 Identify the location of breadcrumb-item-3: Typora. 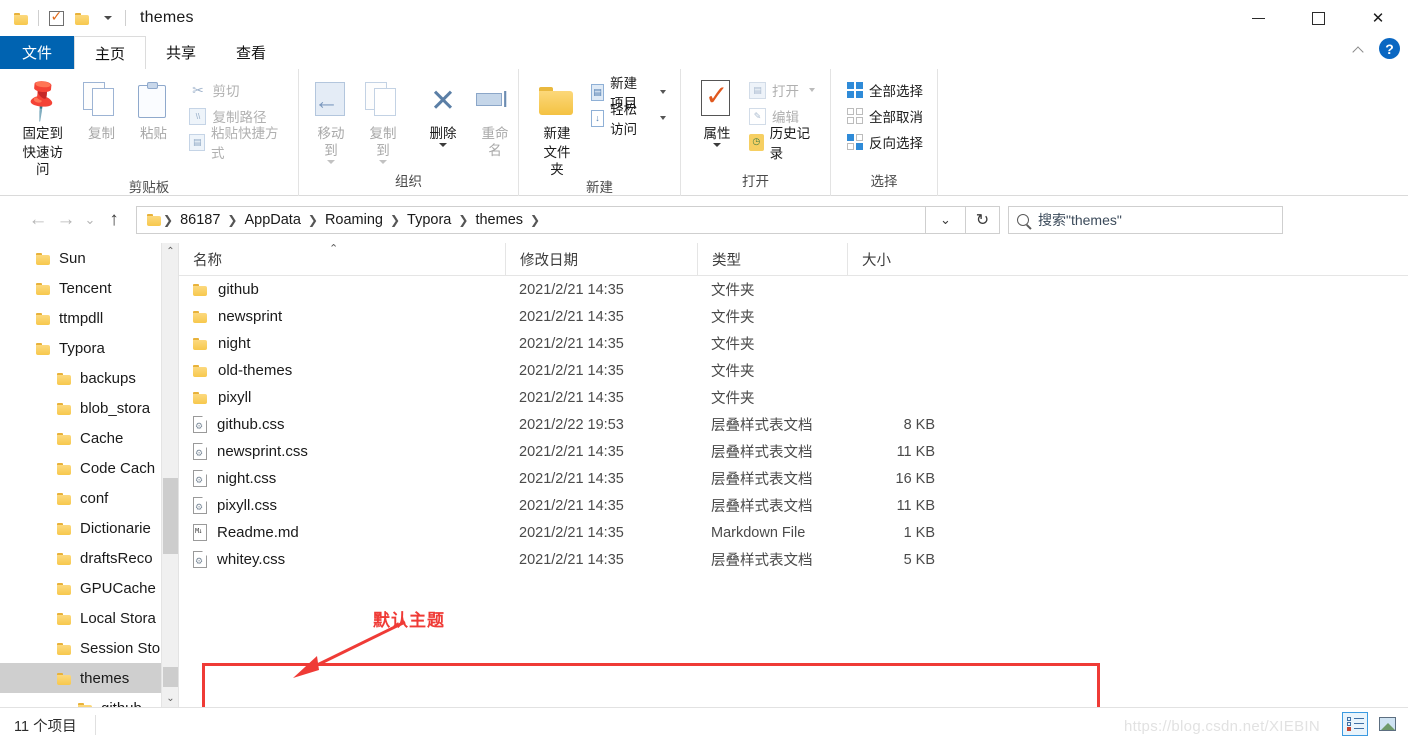
(429, 220).